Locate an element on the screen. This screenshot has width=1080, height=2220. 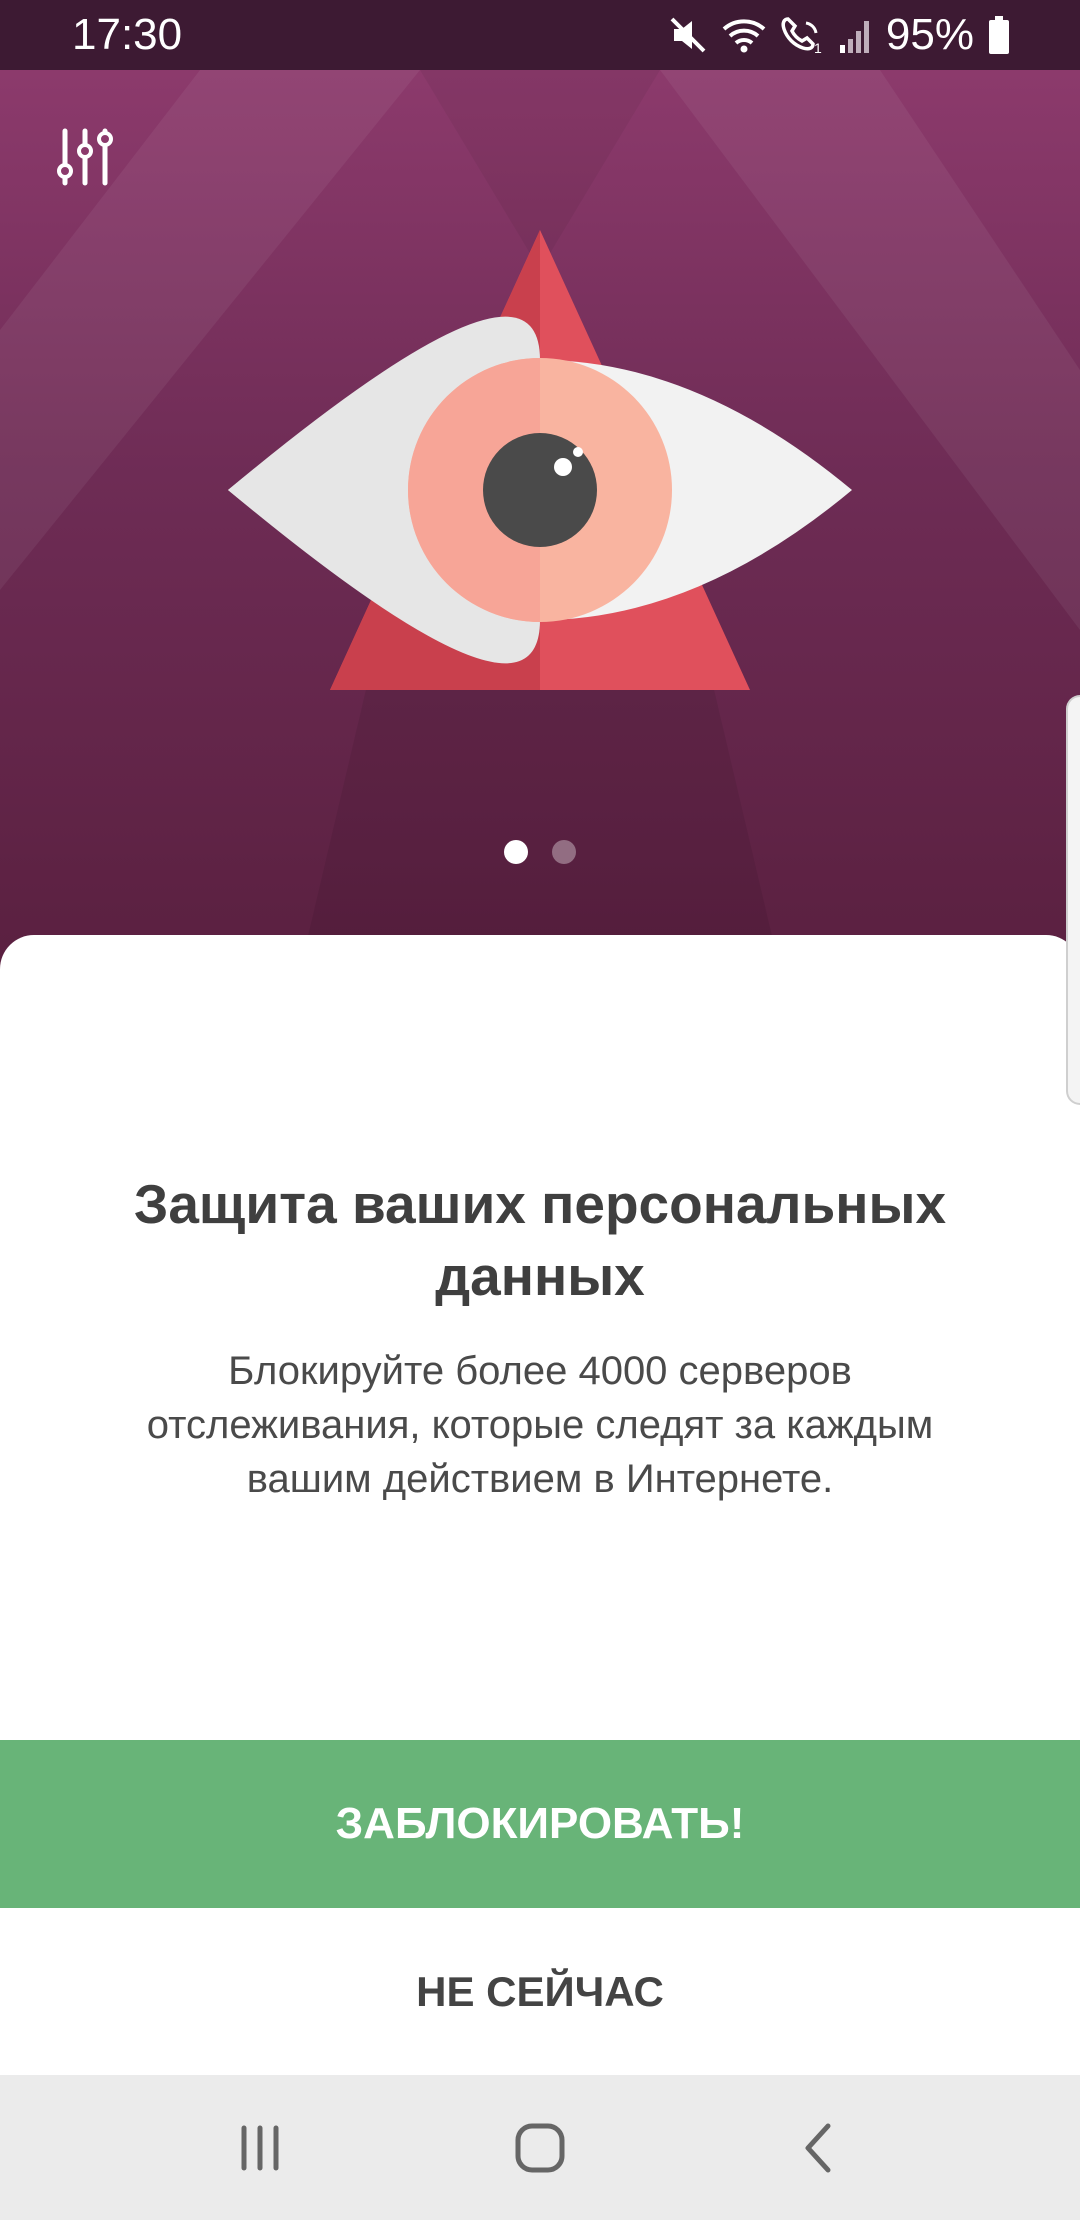
sliders-icon is located at coordinates (85, 157).